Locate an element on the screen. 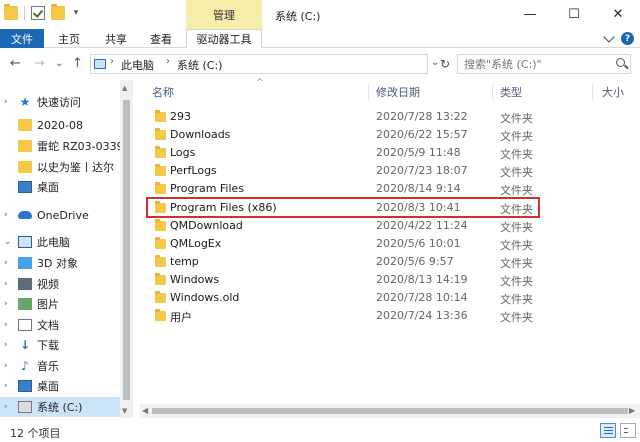 The width and height of the screenshot is (640, 442). search-box is located at coordinates (544, 64).